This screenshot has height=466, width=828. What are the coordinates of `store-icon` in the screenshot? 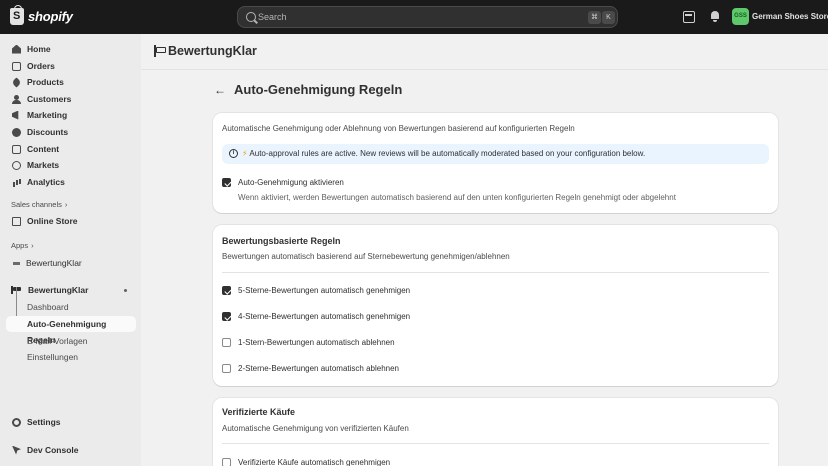 It's located at (689, 17).